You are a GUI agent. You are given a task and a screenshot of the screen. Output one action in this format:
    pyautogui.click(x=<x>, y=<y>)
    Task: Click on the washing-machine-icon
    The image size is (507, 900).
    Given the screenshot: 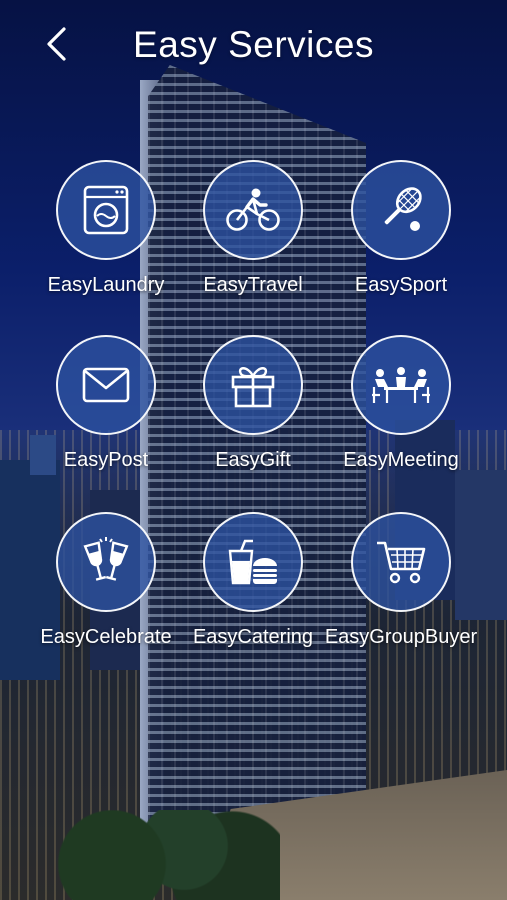 What is the action you would take?
    pyautogui.click(x=106, y=210)
    